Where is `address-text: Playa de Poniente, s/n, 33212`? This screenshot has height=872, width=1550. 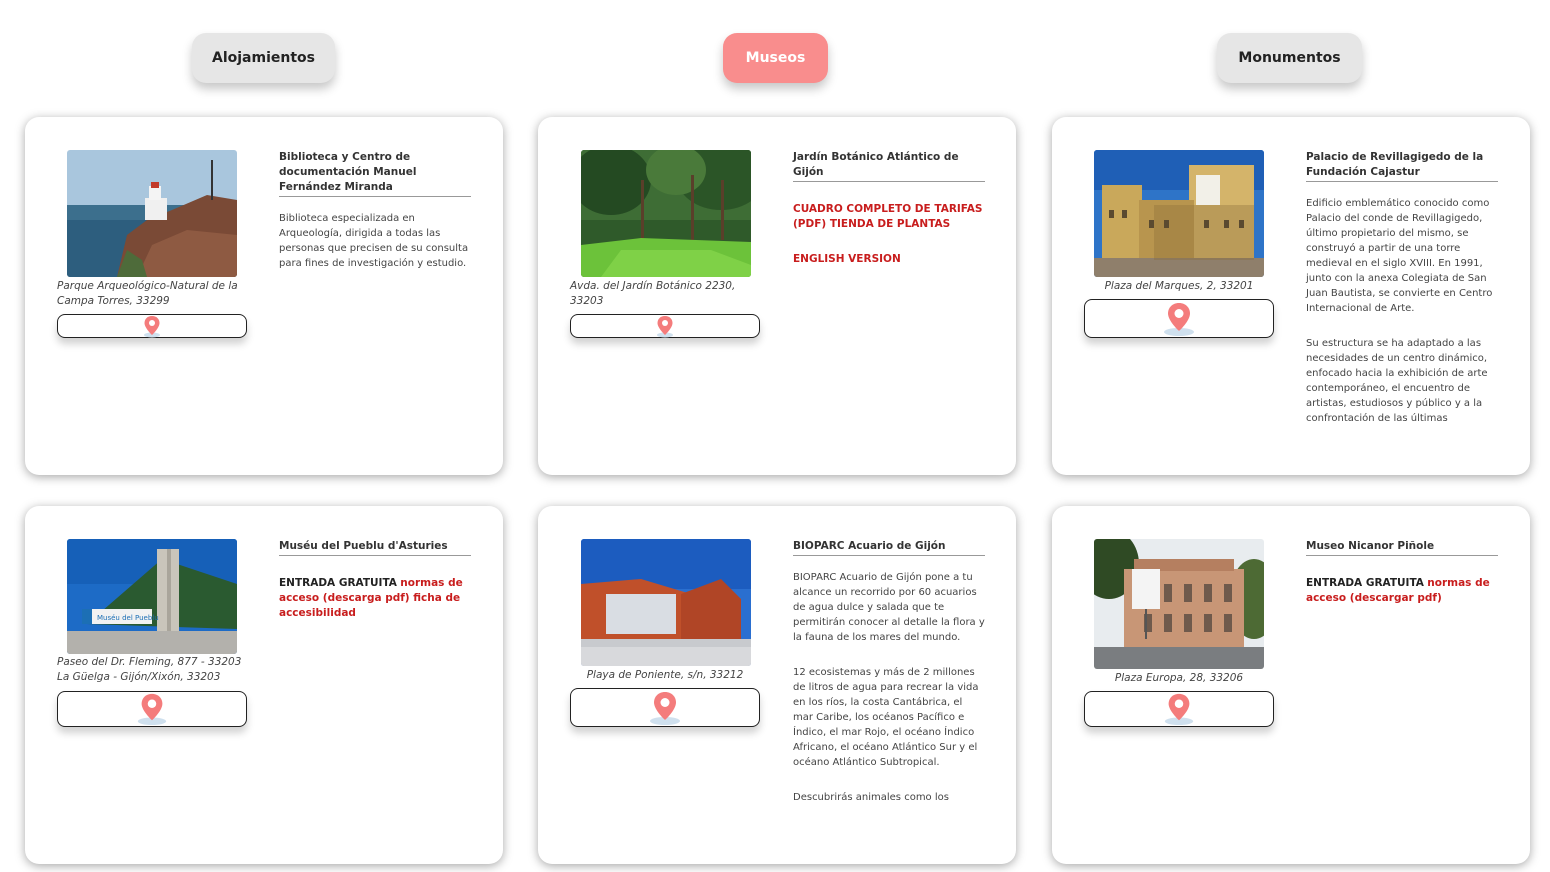 address-text: Playa de Poniente, s/n, 33212 is located at coordinates (665, 675).